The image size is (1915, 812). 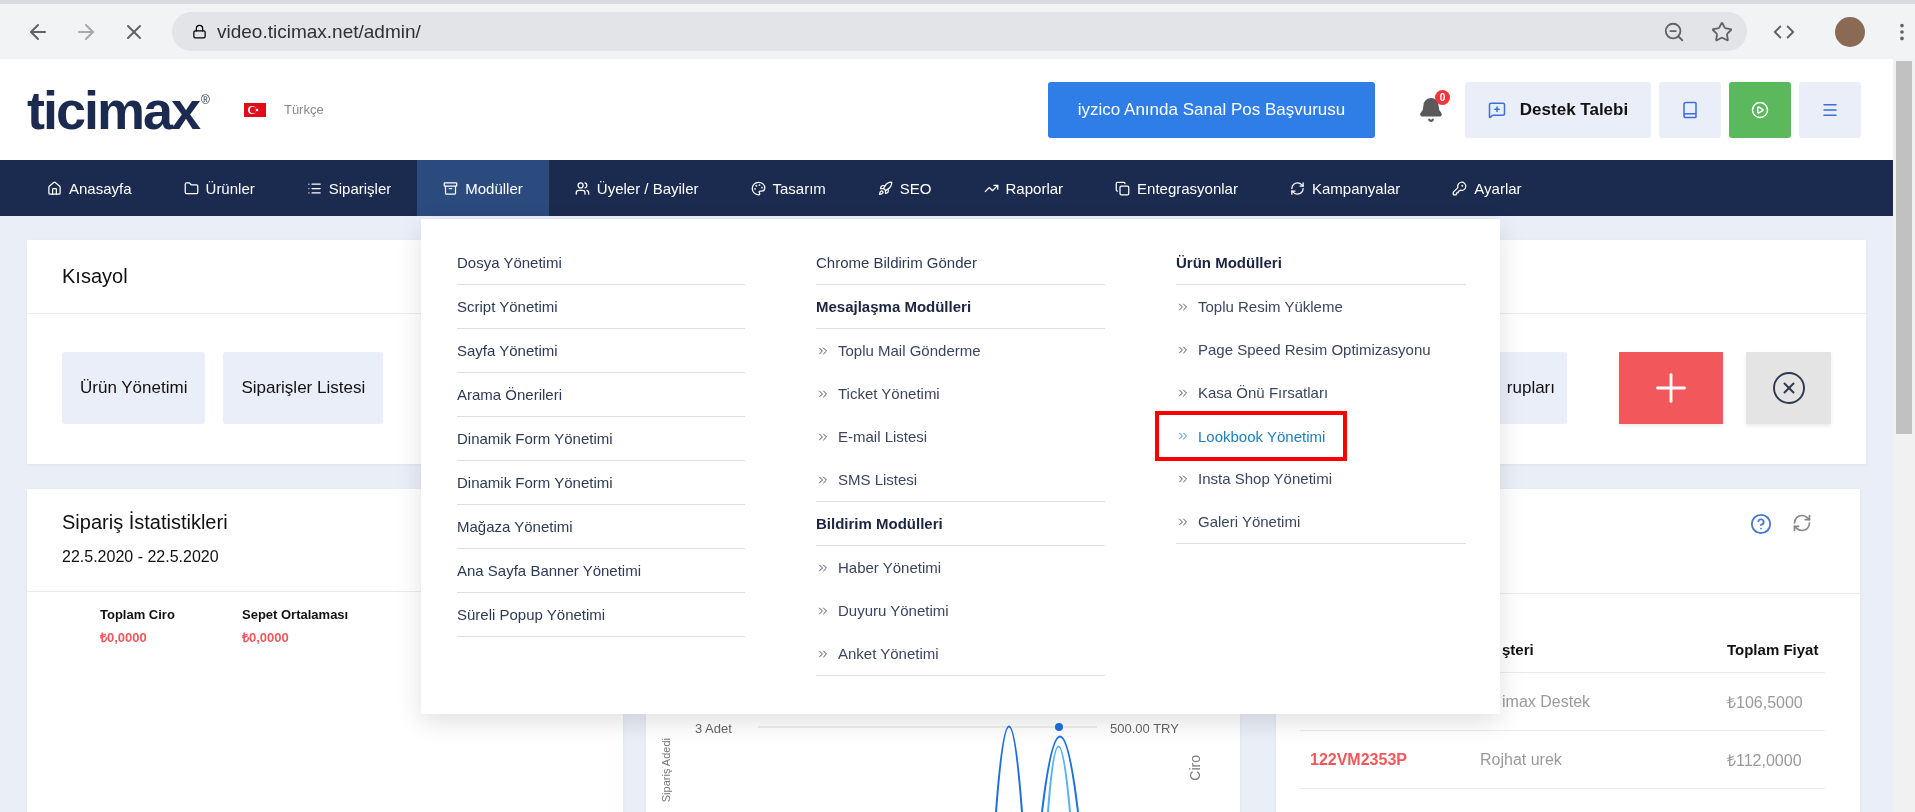 I want to click on card-title: Kısayol, so click(x=95, y=276).